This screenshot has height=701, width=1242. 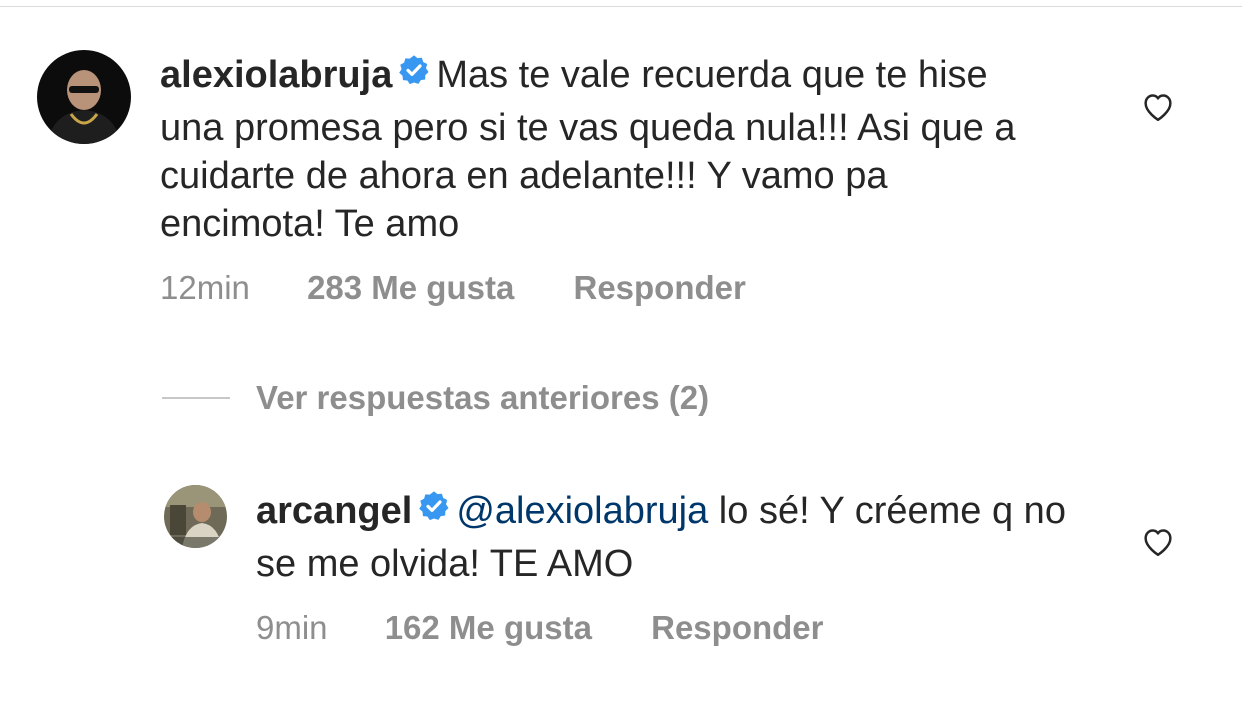 I want to click on reply-time: 9min, so click(x=292, y=627).